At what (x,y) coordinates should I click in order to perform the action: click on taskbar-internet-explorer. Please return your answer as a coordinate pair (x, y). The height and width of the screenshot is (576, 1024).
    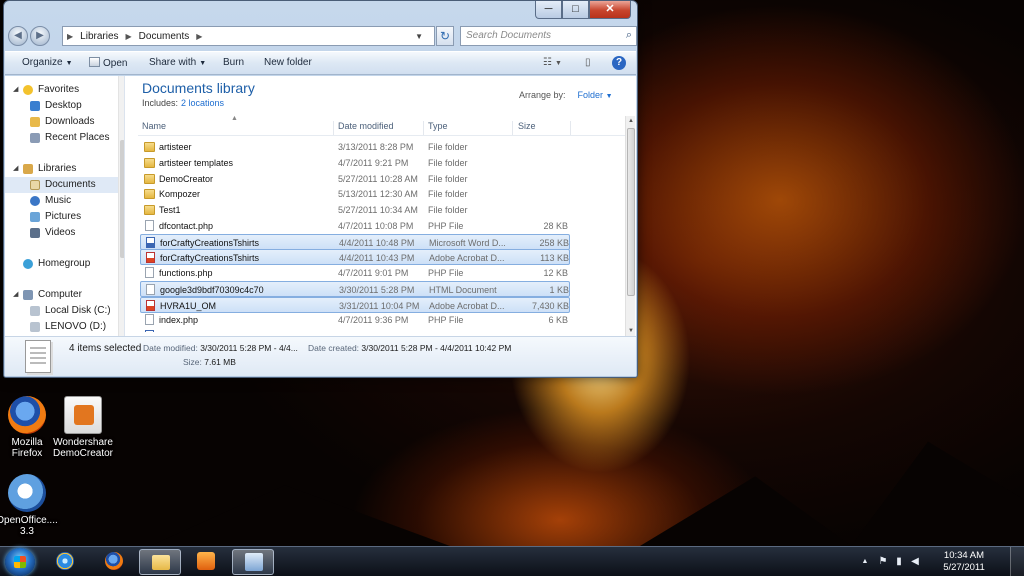
    Looking at the image, I should click on (65, 562).